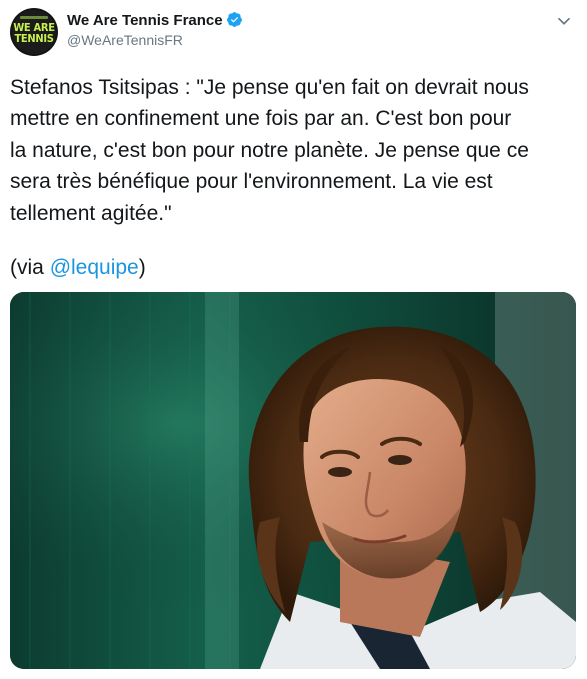  Describe the element at coordinates (142, 267) in the screenshot. I see `via-suffix: )` at that location.